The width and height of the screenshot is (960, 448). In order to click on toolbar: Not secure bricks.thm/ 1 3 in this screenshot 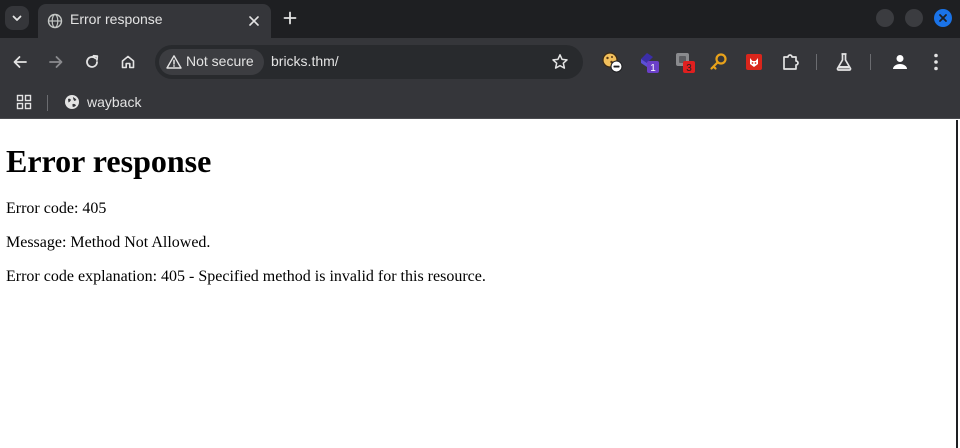, I will do `click(480, 62)`.